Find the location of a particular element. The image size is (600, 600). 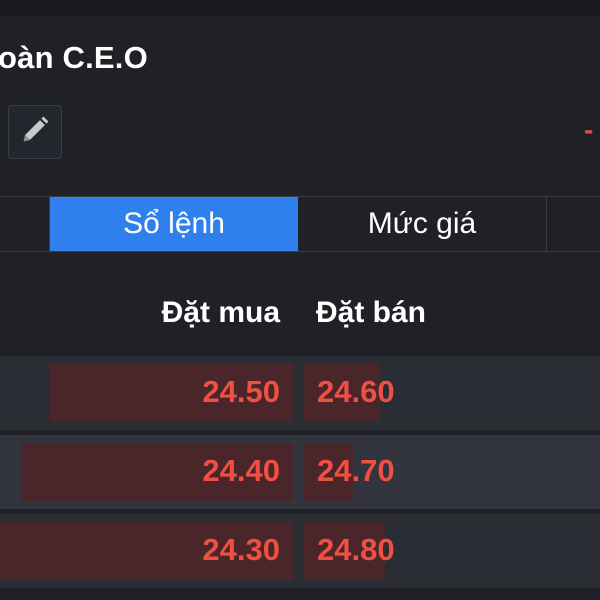

bid-price: 24.50 is located at coordinates (241, 391).